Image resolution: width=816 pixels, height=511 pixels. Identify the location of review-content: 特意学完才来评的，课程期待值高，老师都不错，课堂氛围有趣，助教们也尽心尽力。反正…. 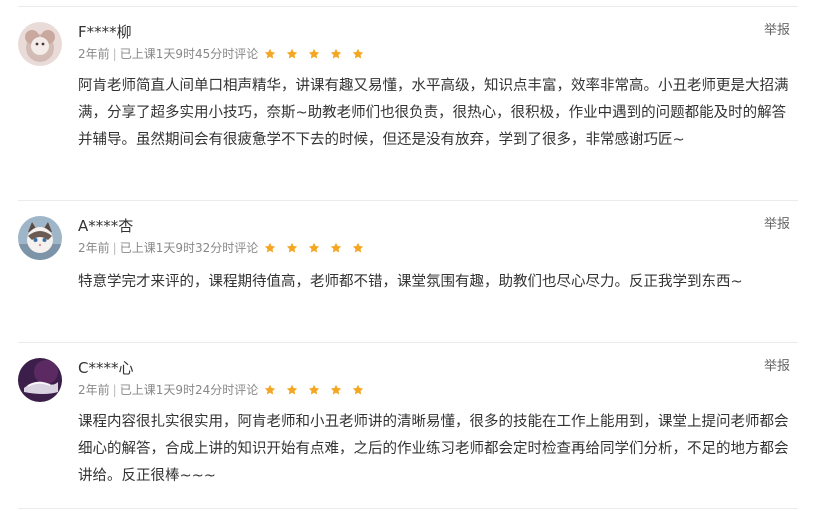
(410, 282).